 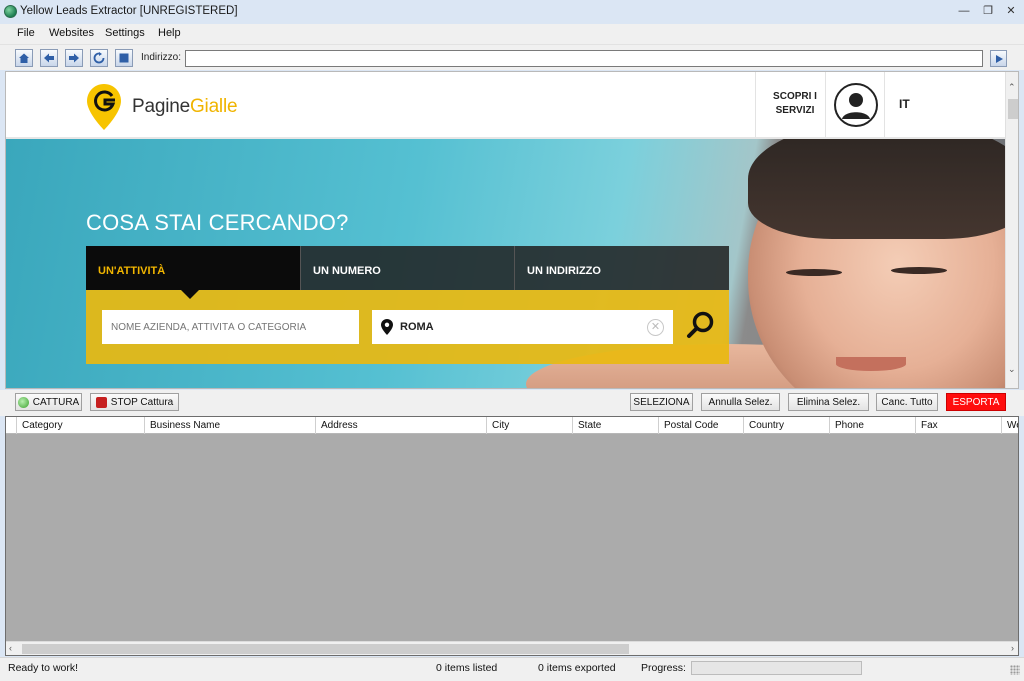 I want to click on progress-label: Progress:, so click(x=663, y=668).